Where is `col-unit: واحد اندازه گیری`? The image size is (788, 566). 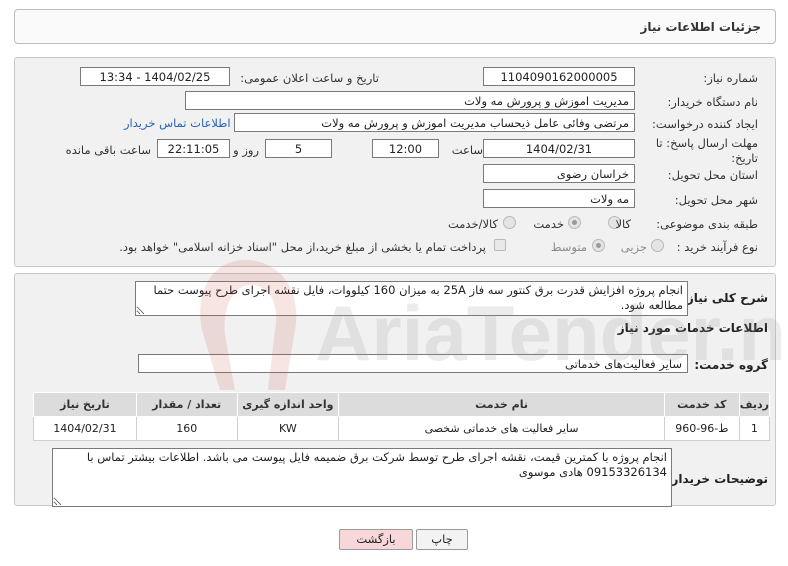 col-unit: واحد اندازه گیری is located at coordinates (288, 404).